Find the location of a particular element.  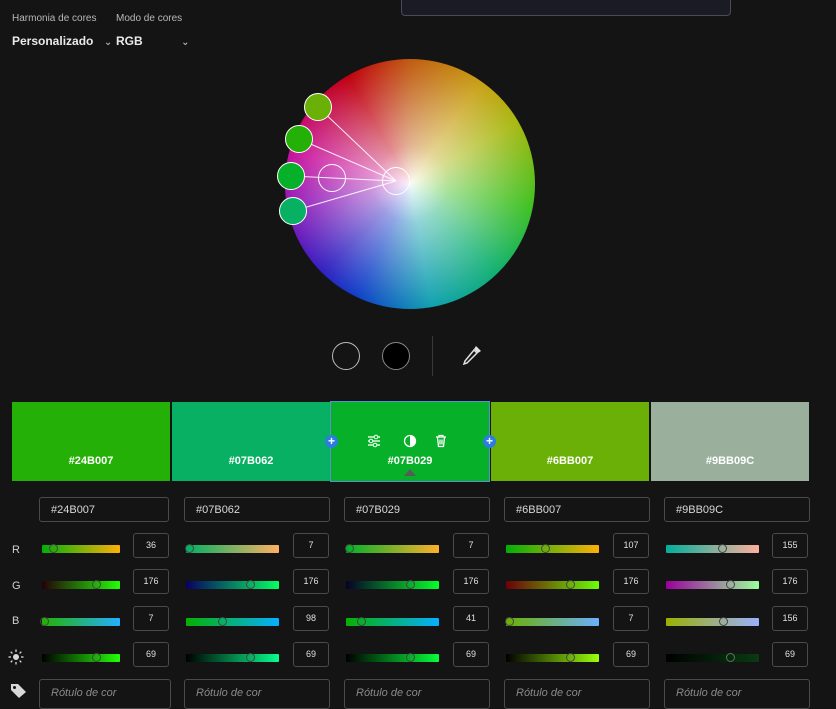

color-tag-input-1: Rótulo de cor is located at coordinates (105, 694).